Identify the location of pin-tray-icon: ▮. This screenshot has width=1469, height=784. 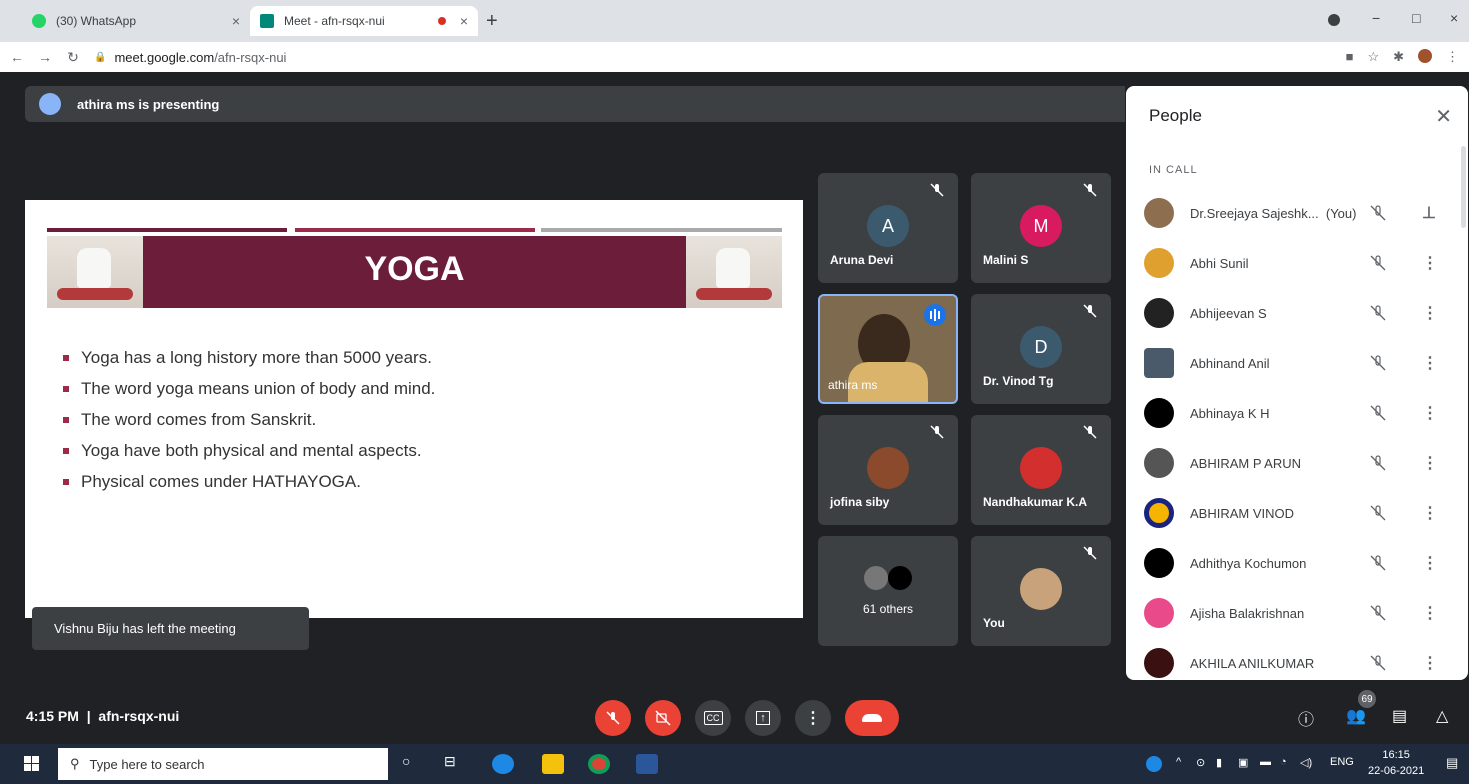
(1219, 762).